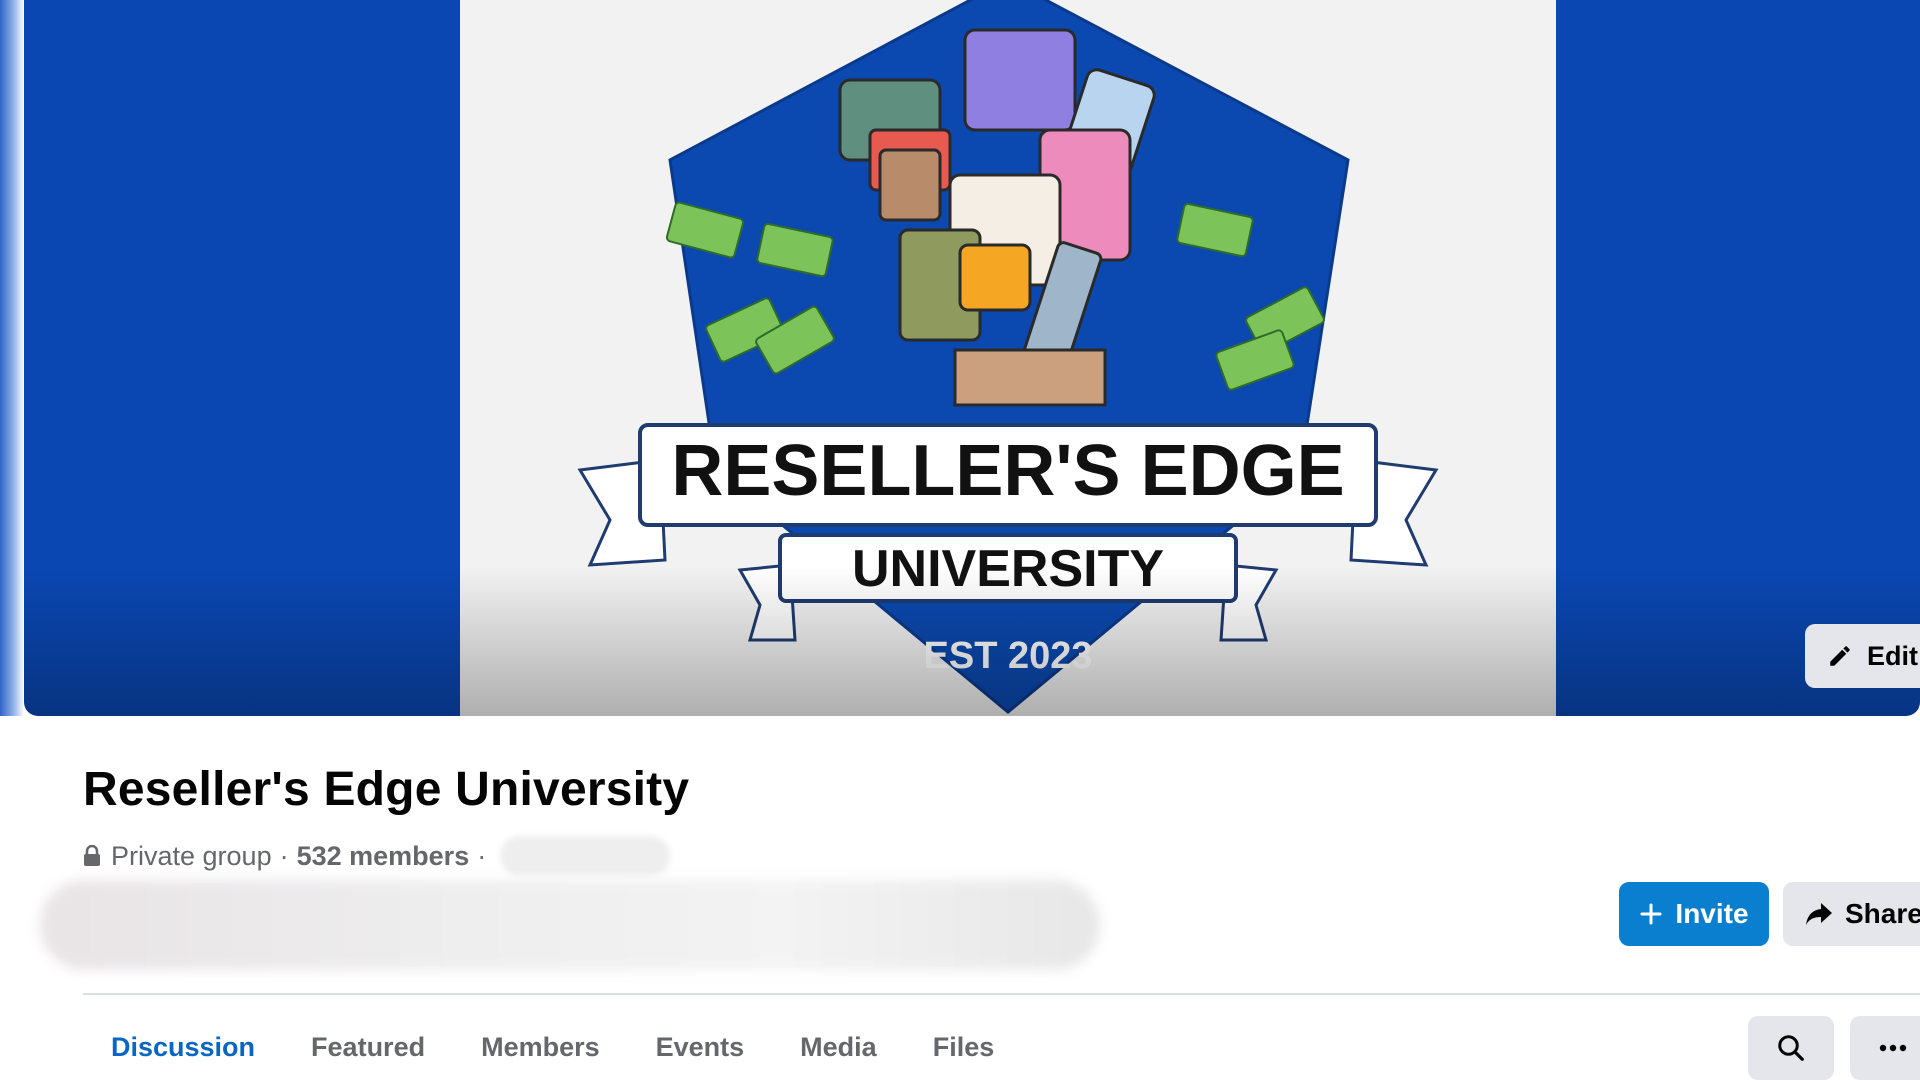  I want to click on pencil-icon, so click(1840, 656).